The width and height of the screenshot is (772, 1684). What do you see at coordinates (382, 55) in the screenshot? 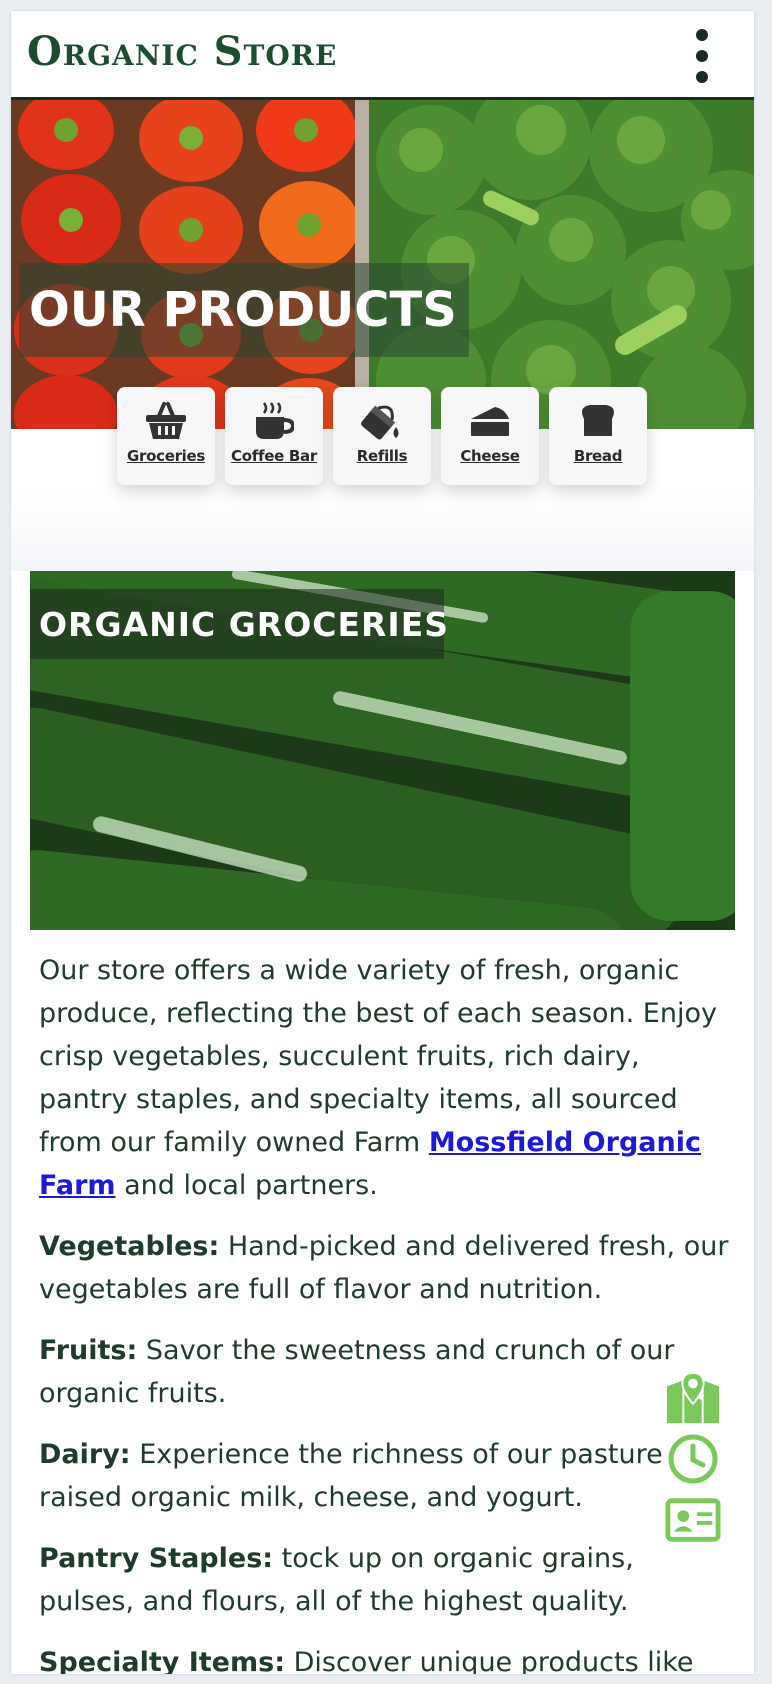
I see `top-bar: Organic Store` at bounding box center [382, 55].